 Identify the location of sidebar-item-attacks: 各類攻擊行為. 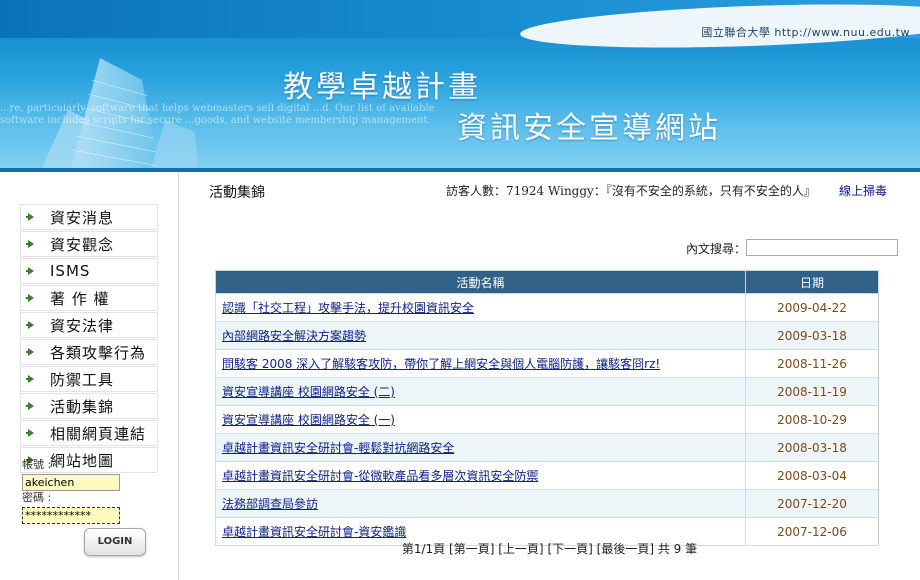
(89, 352).